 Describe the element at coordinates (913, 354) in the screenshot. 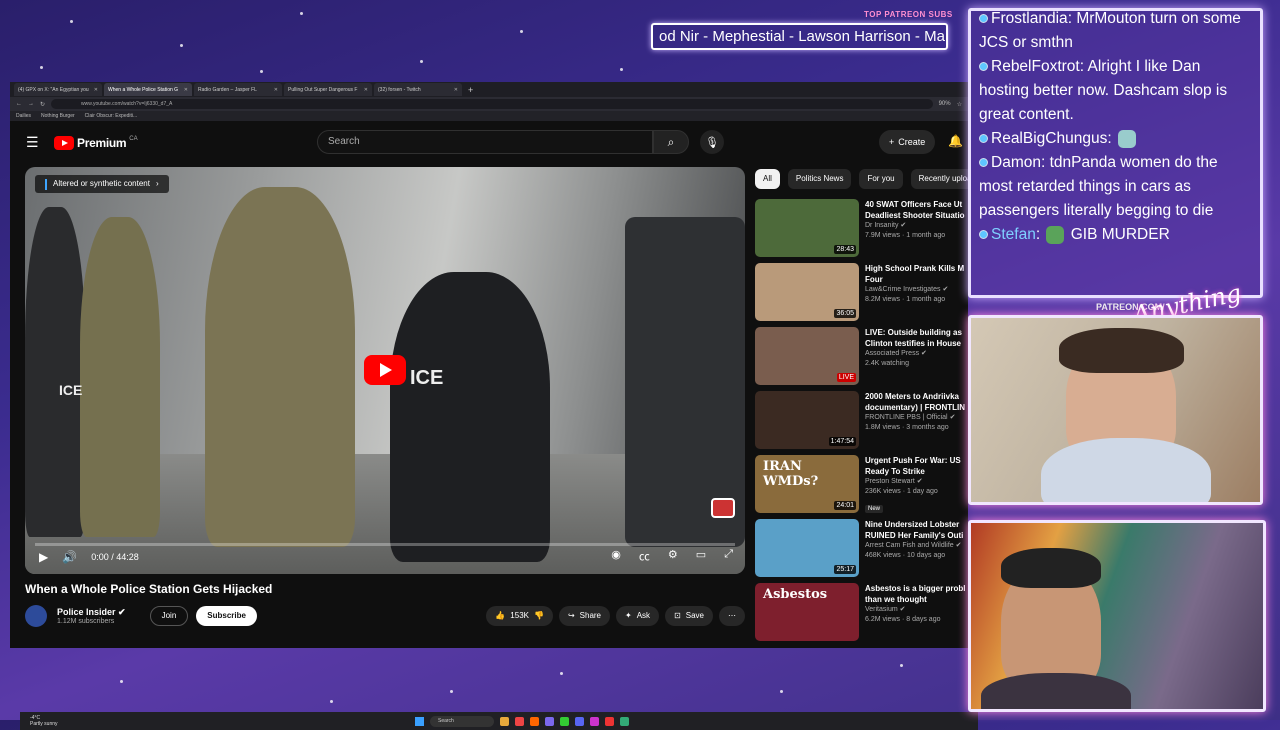

I see `recommendation-channel: Associated Press ✔` at that location.